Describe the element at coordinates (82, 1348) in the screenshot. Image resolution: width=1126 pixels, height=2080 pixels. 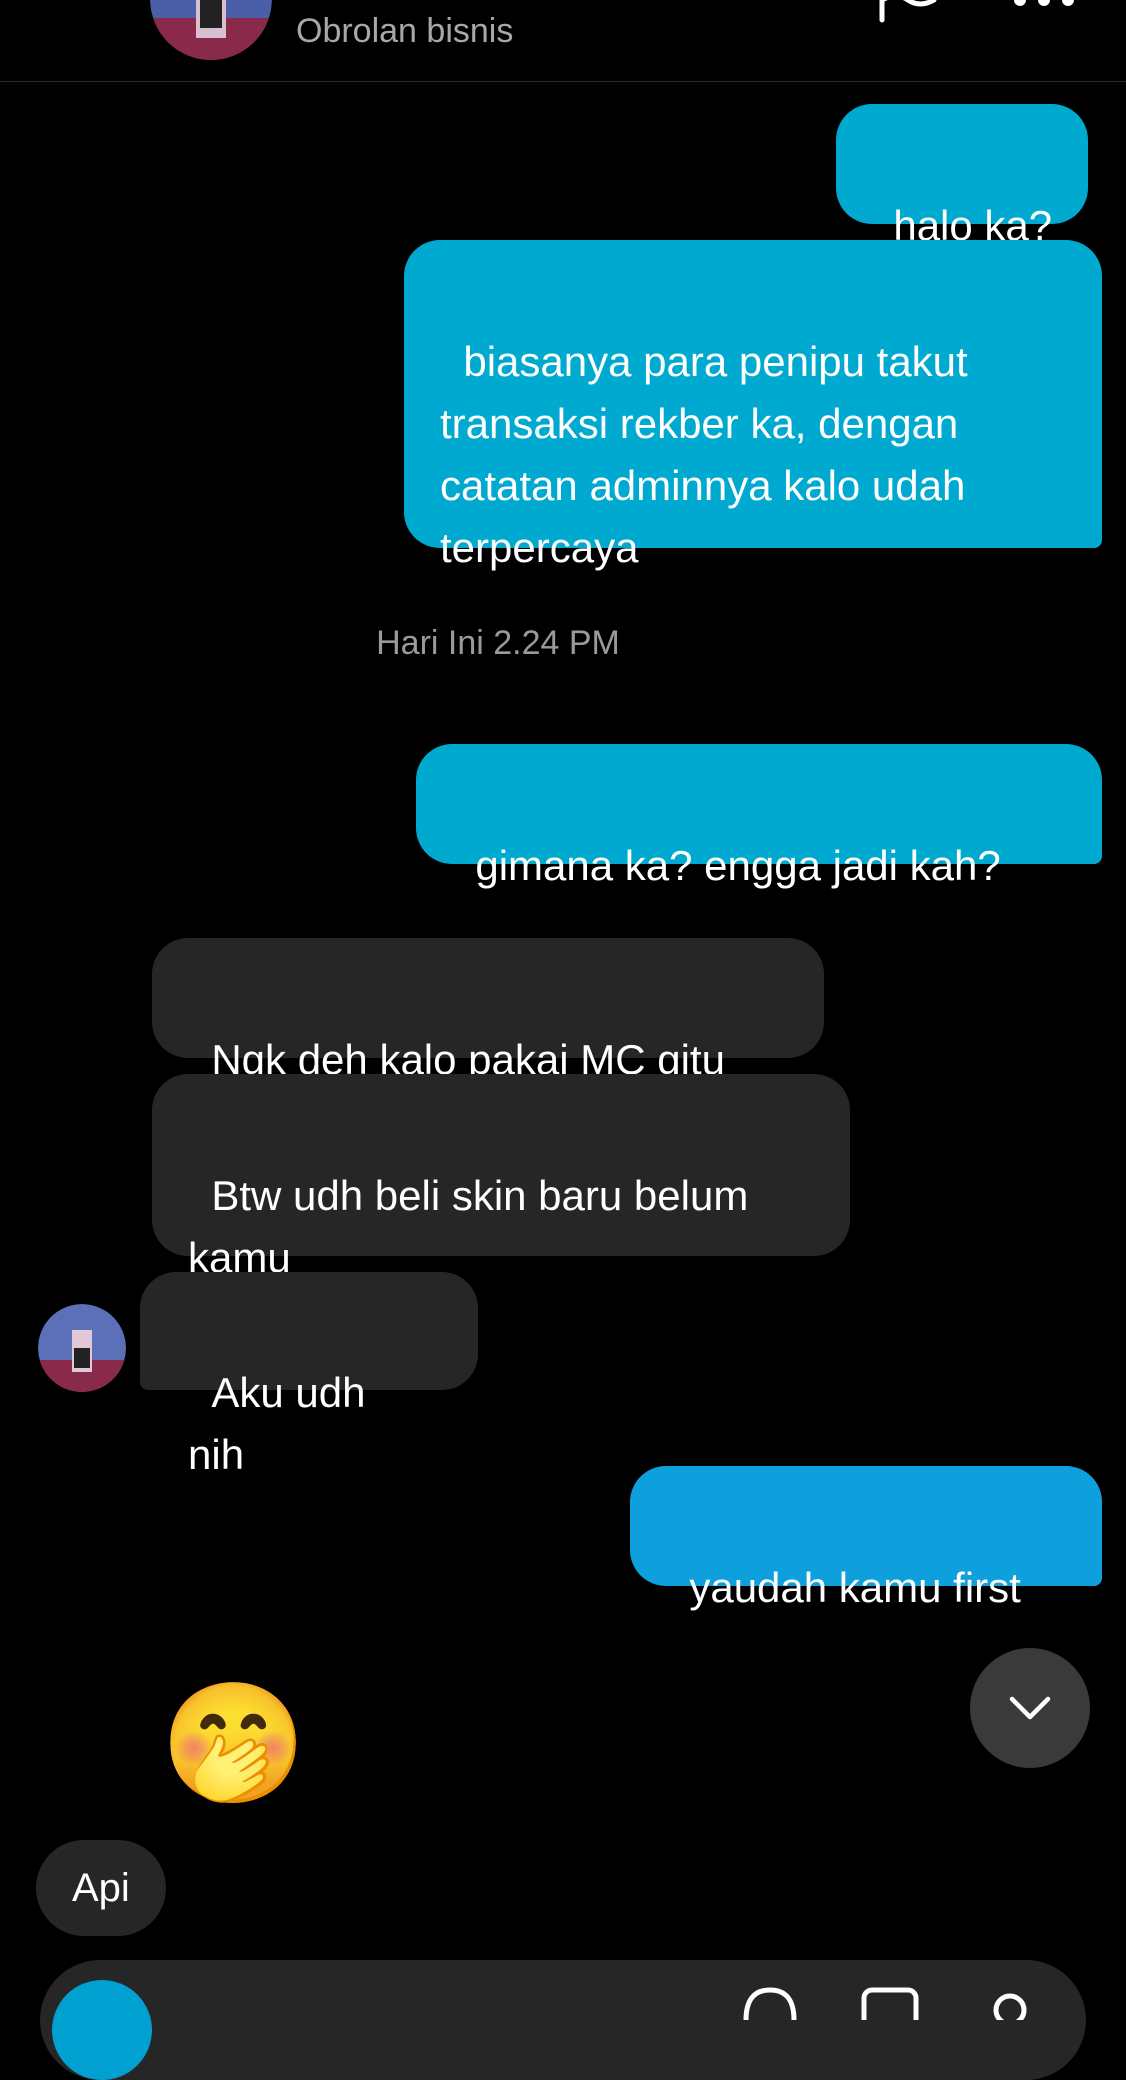
I see `contact-avatar-small` at that location.